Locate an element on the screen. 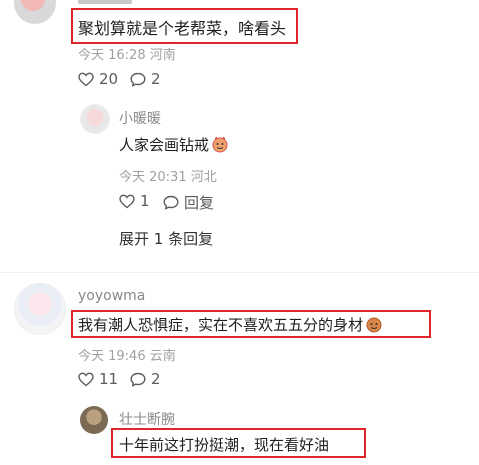 The width and height of the screenshot is (479, 465). comment-content: 十年前这打扮挺潮，现在看好油 is located at coordinates (224, 445).